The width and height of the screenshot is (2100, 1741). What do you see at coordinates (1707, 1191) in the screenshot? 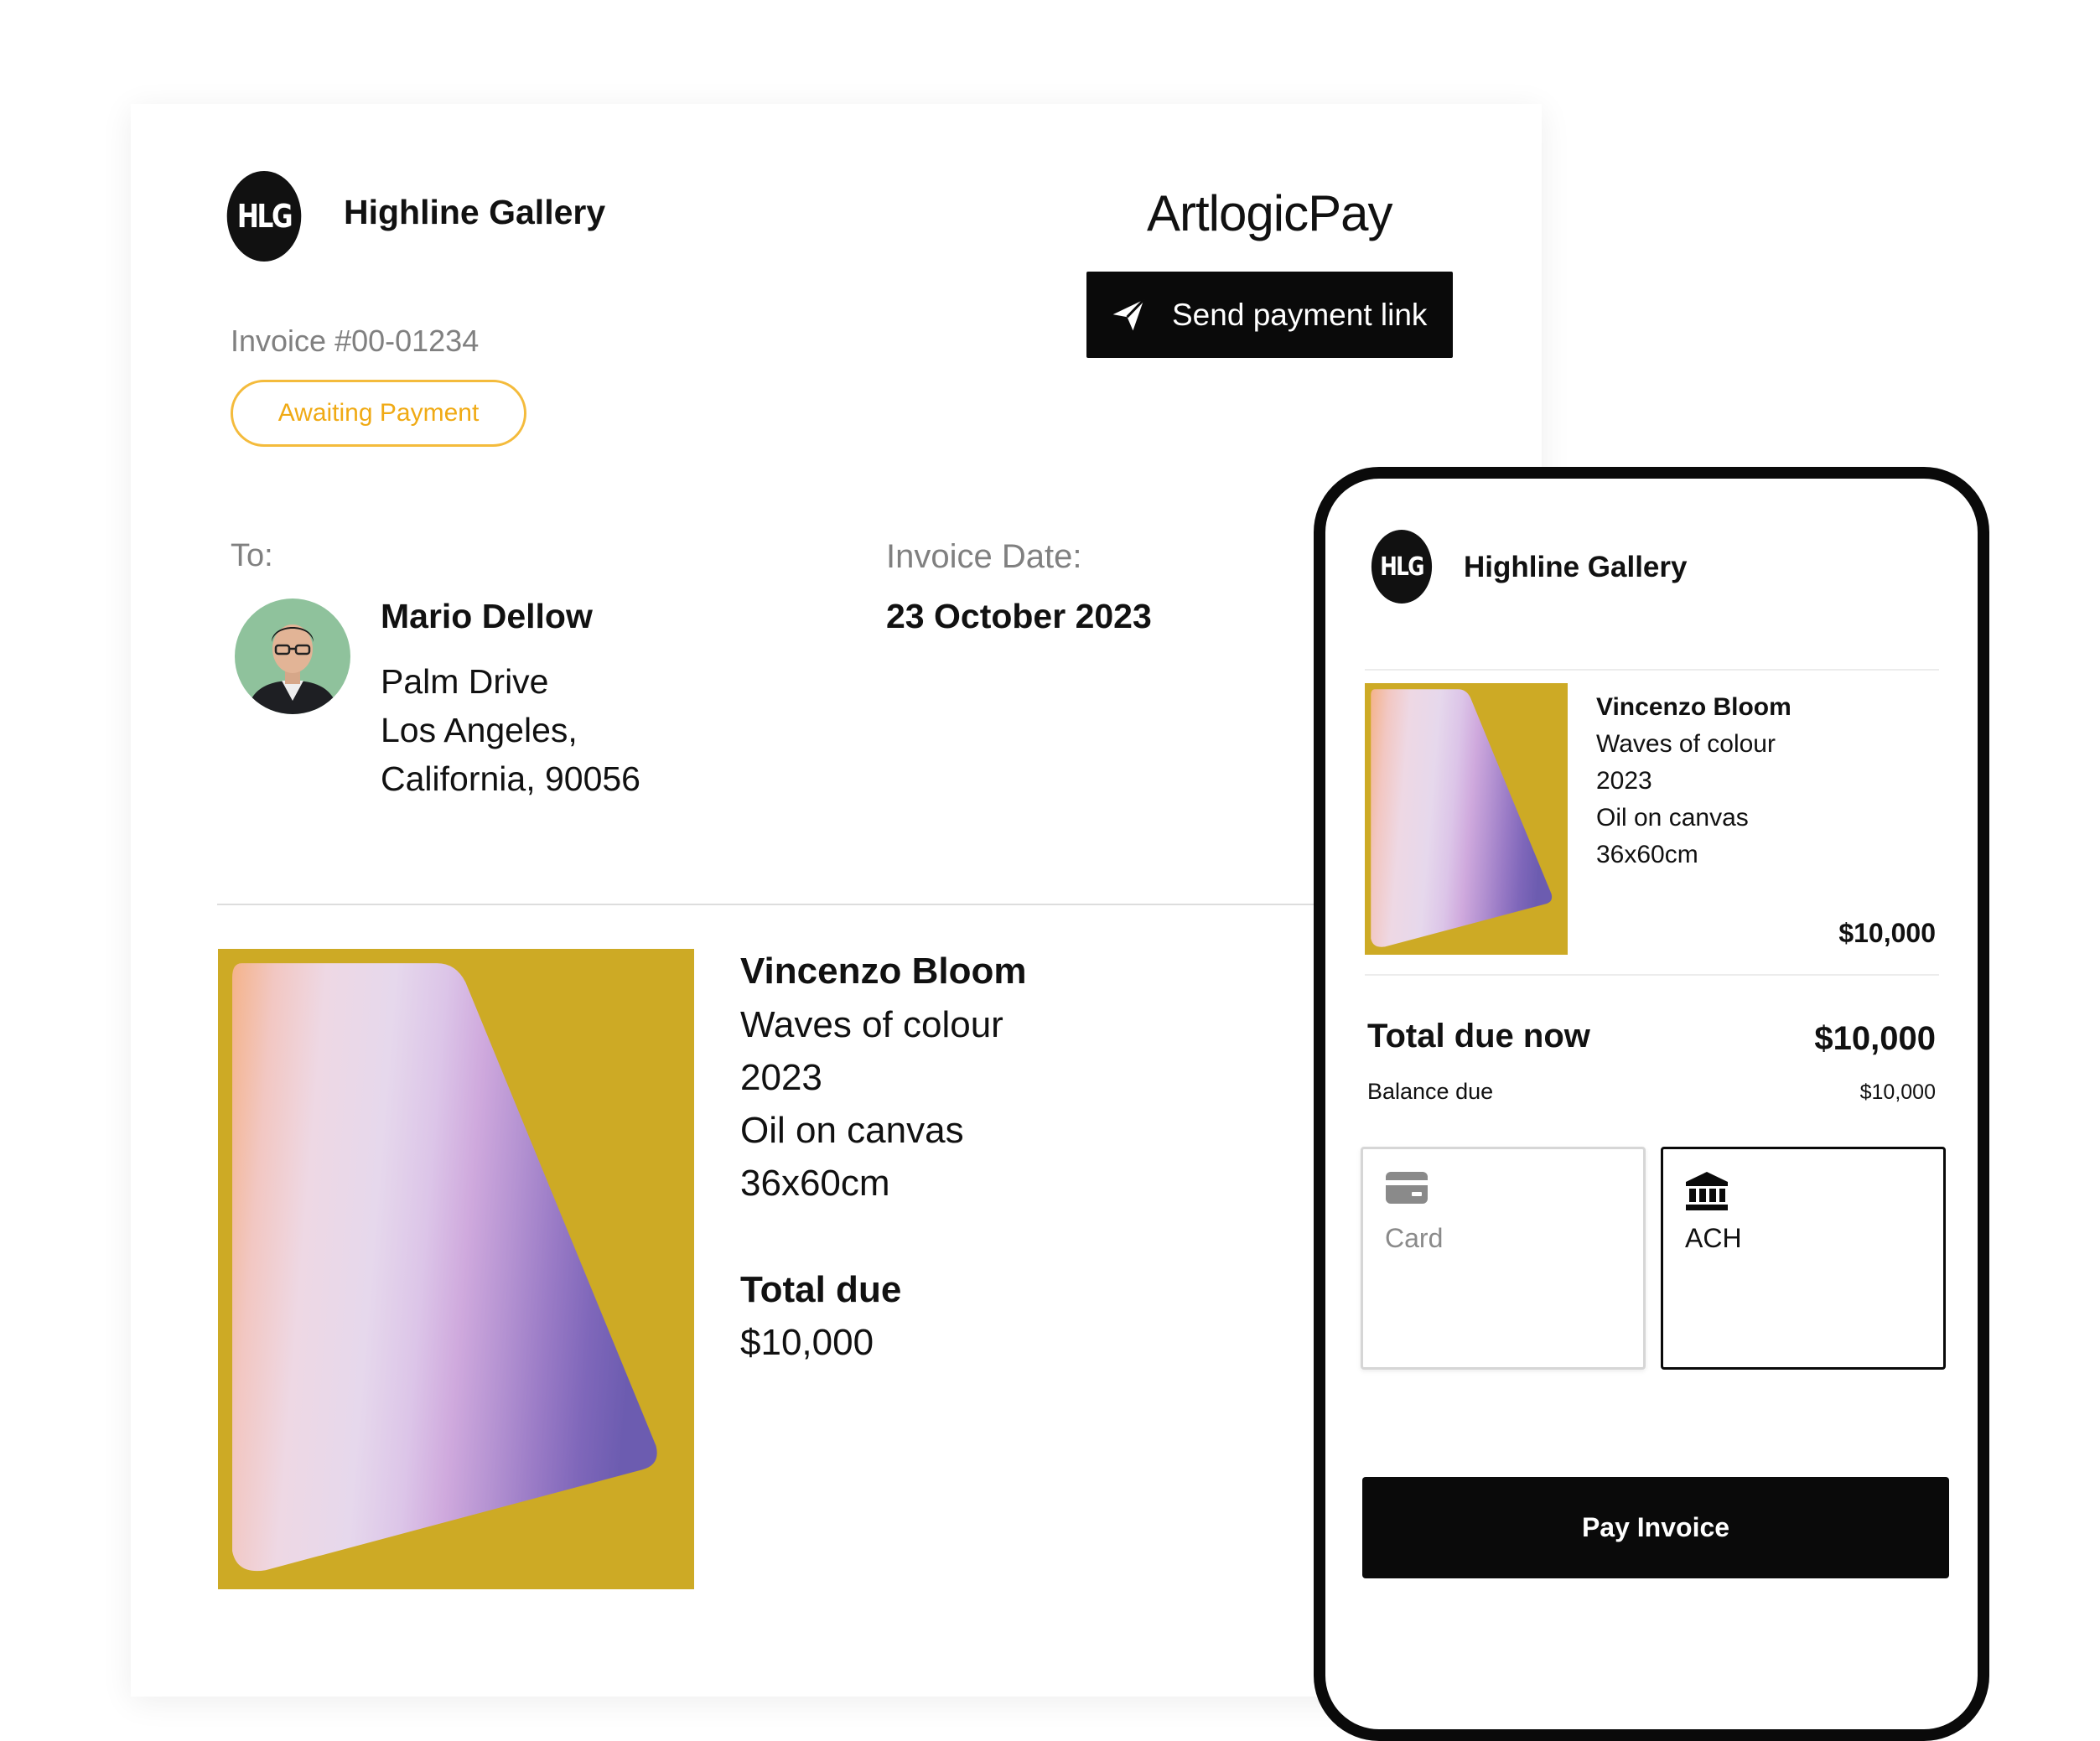
I see `bank-icon` at bounding box center [1707, 1191].